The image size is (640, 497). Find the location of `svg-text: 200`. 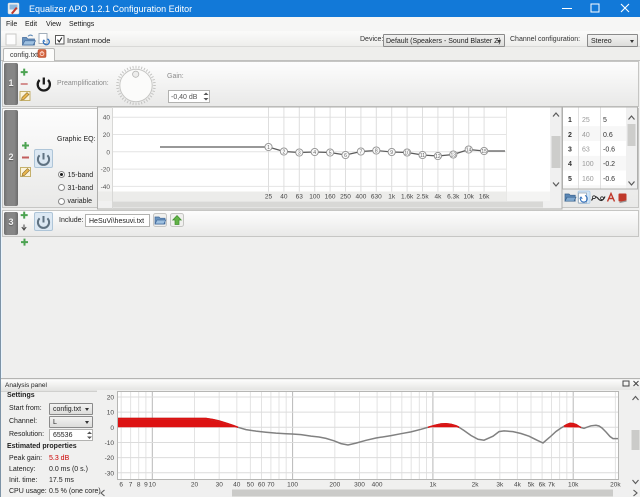

svg-text: 200 is located at coordinates (334, 485).